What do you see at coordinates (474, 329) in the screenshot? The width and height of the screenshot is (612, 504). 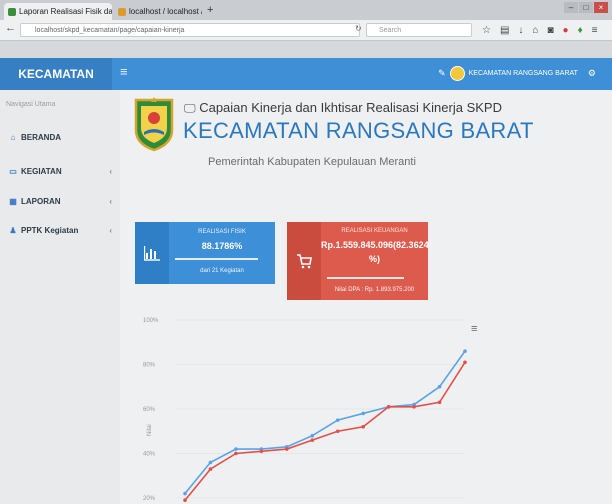 I see `chart-menu-icon: ≡` at bounding box center [474, 329].